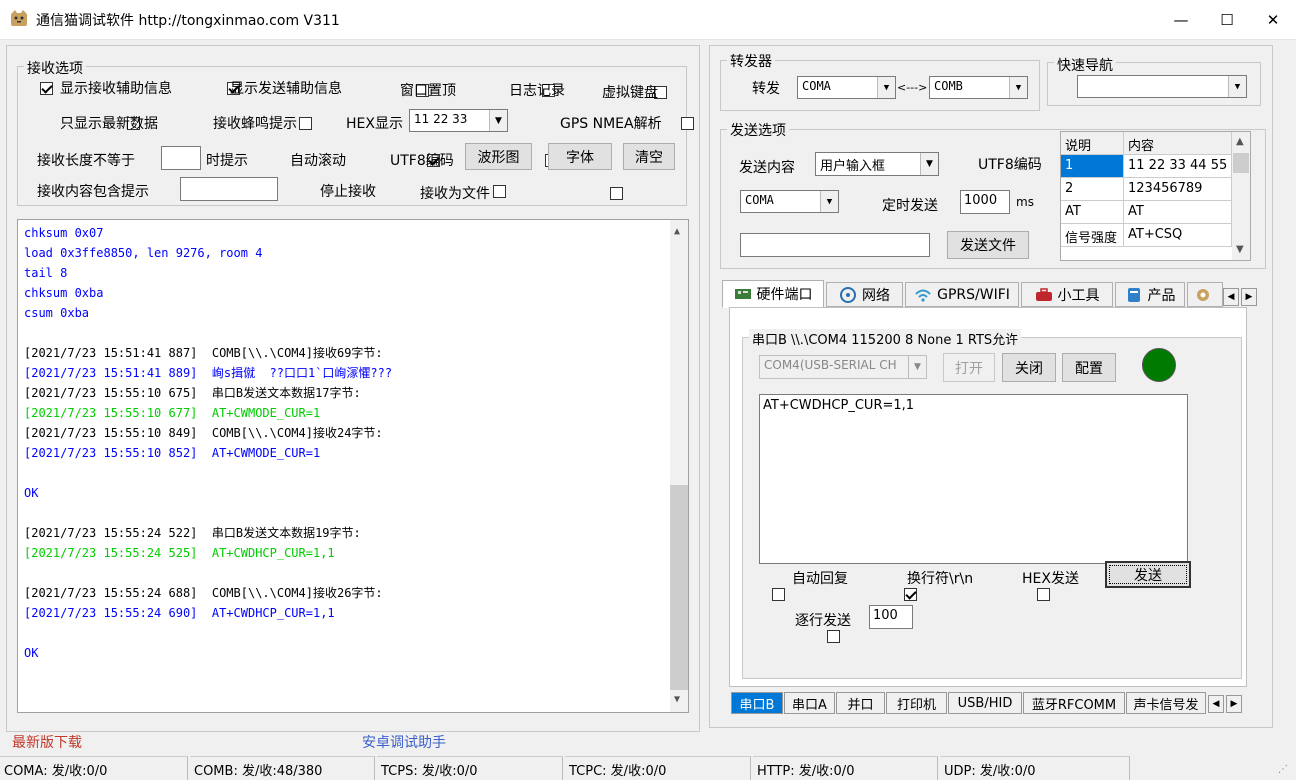 The width and height of the screenshot is (1296, 780). Describe the element at coordinates (404, 742) in the screenshot. I see `android-helper-link: 安卓调试助手` at that location.